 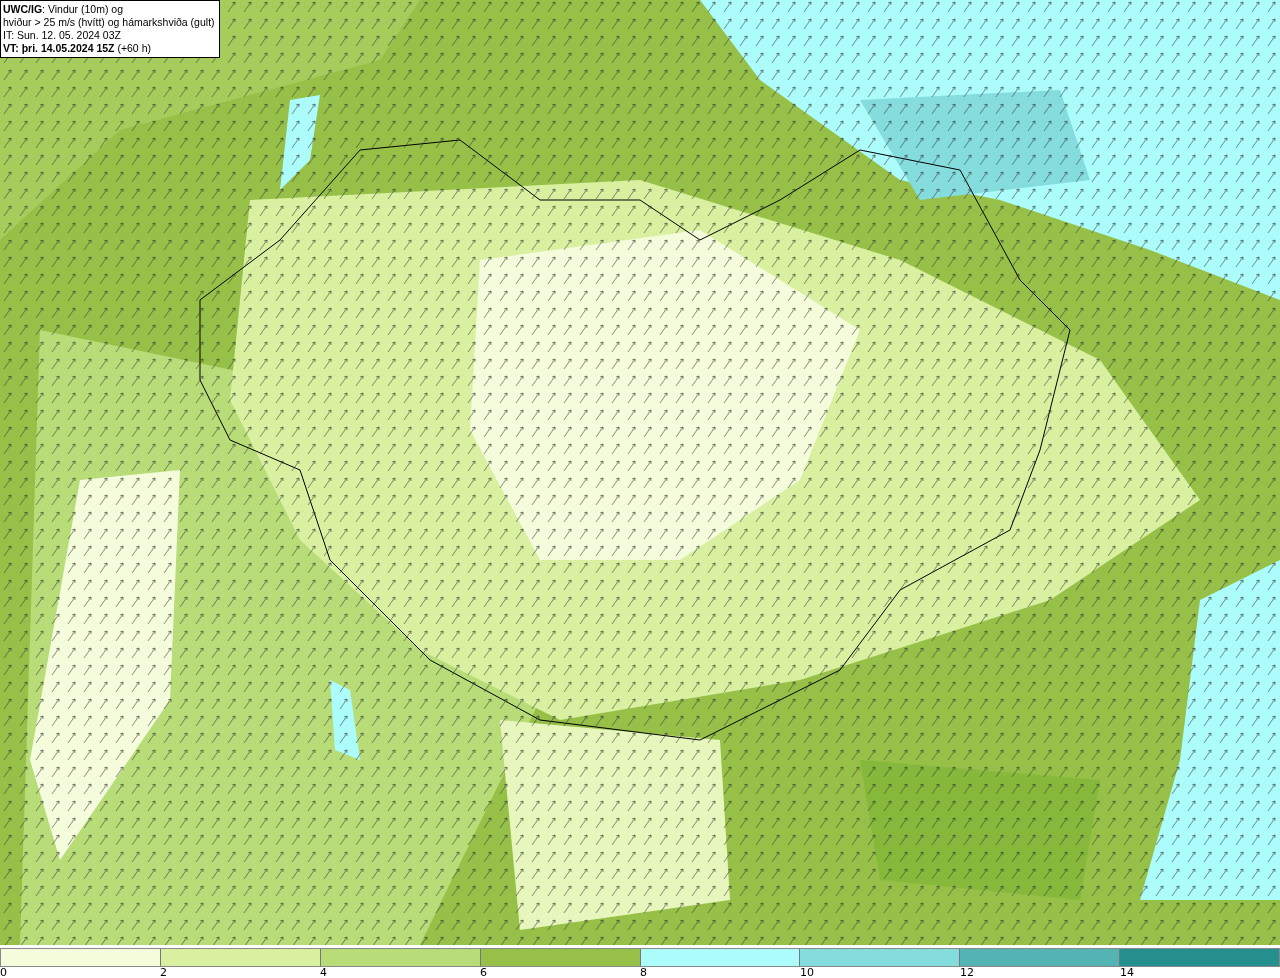 What do you see at coordinates (323, 972) in the screenshot?
I see `legend-tick-label: 4` at bounding box center [323, 972].